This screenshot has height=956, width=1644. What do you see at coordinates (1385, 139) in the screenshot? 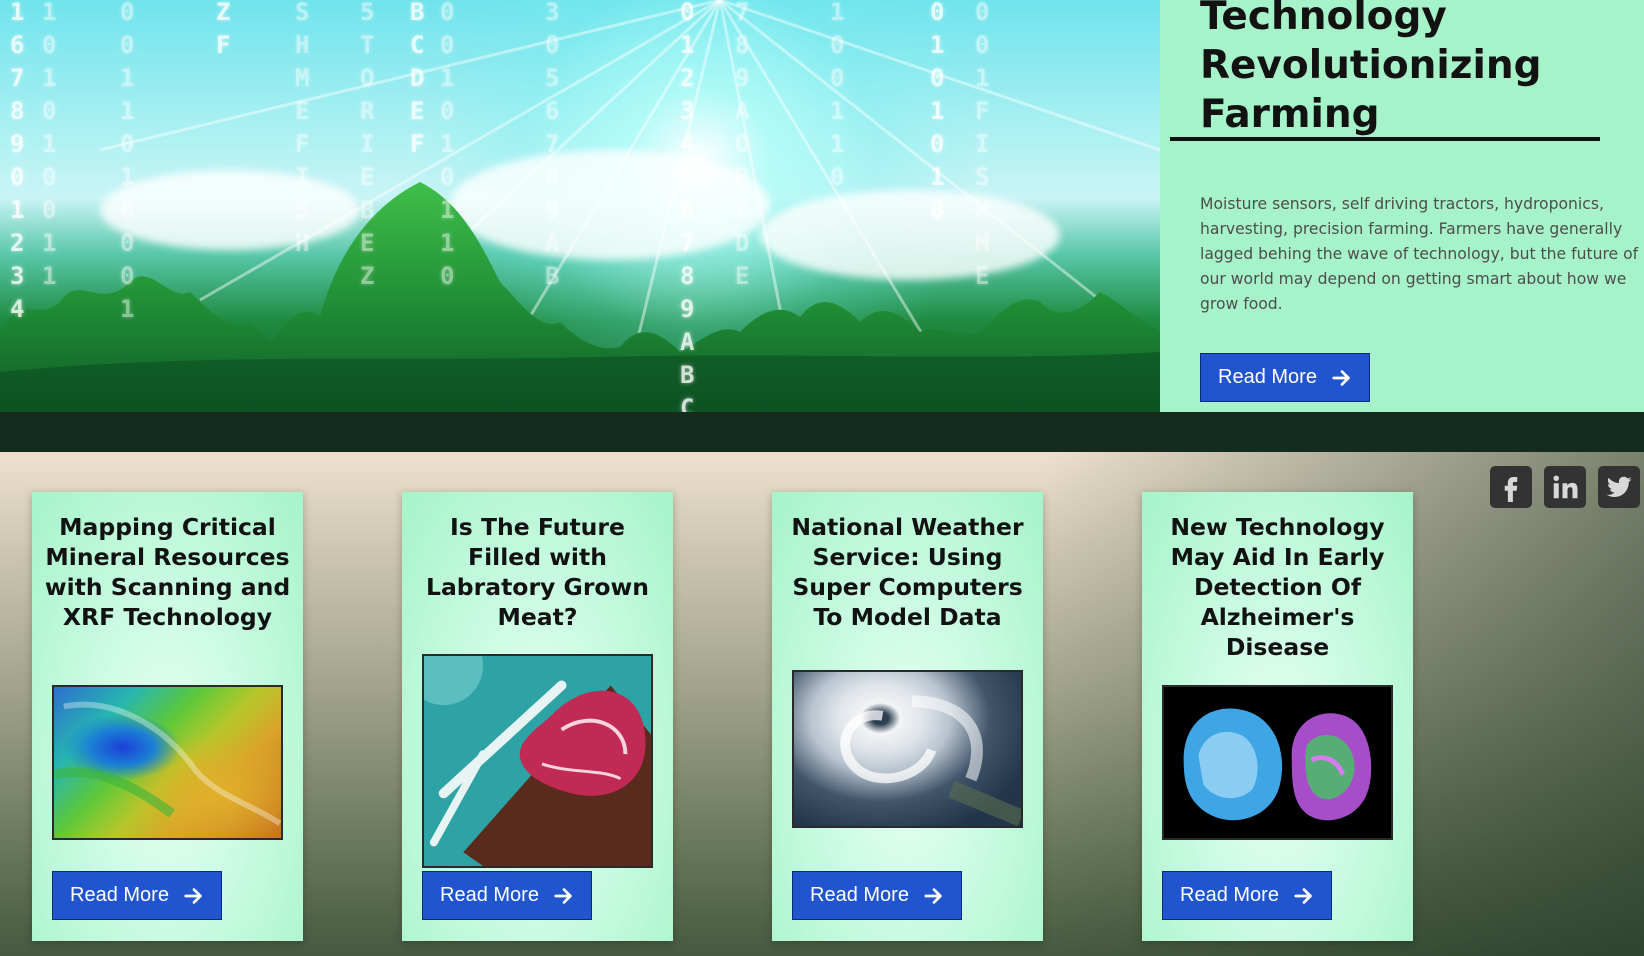
I see `title-underline` at bounding box center [1385, 139].